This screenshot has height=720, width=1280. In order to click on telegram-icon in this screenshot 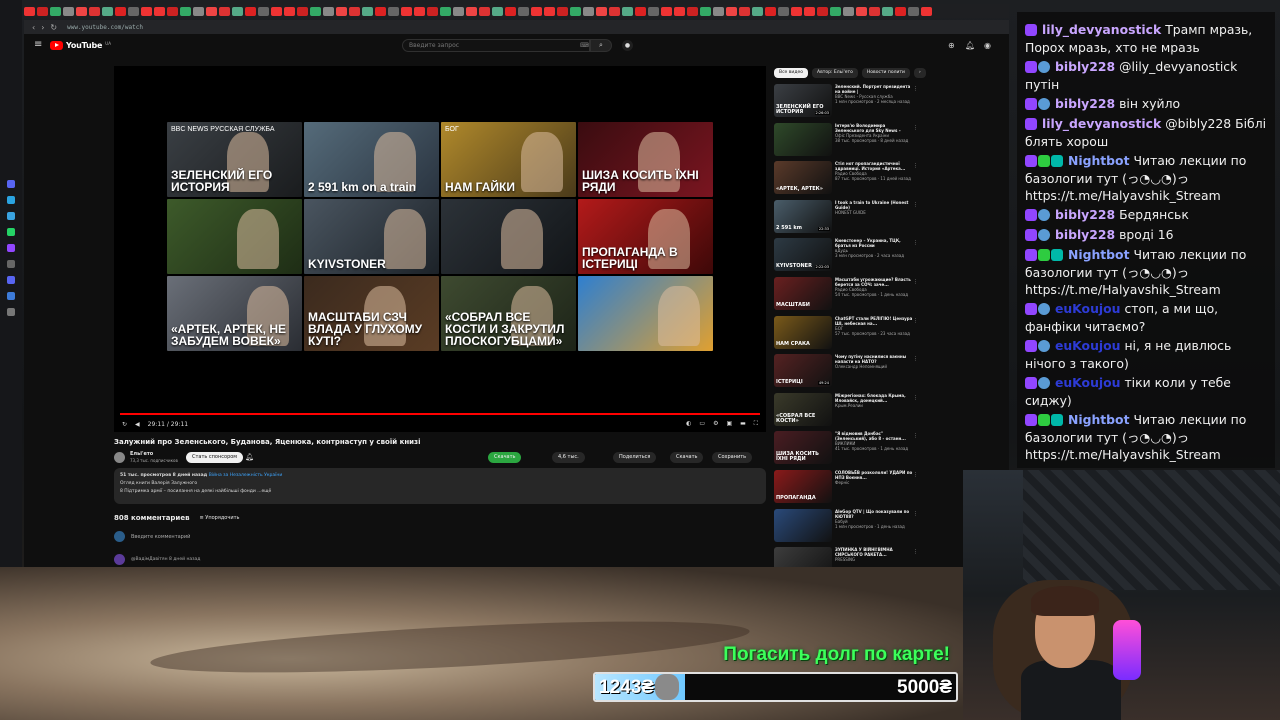, I will do `click(11, 200)`.